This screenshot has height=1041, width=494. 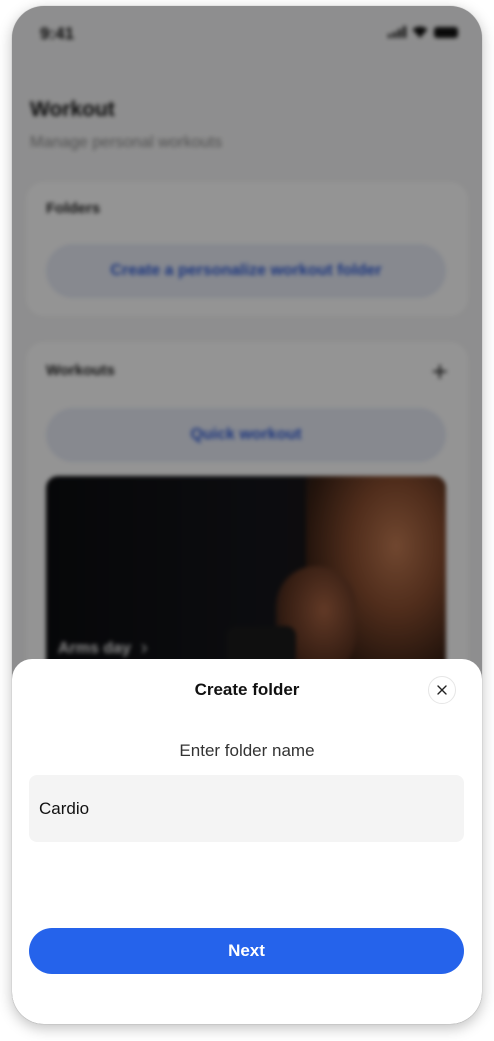 I want to click on folder-name-label: Enter folder name, so click(x=247, y=750).